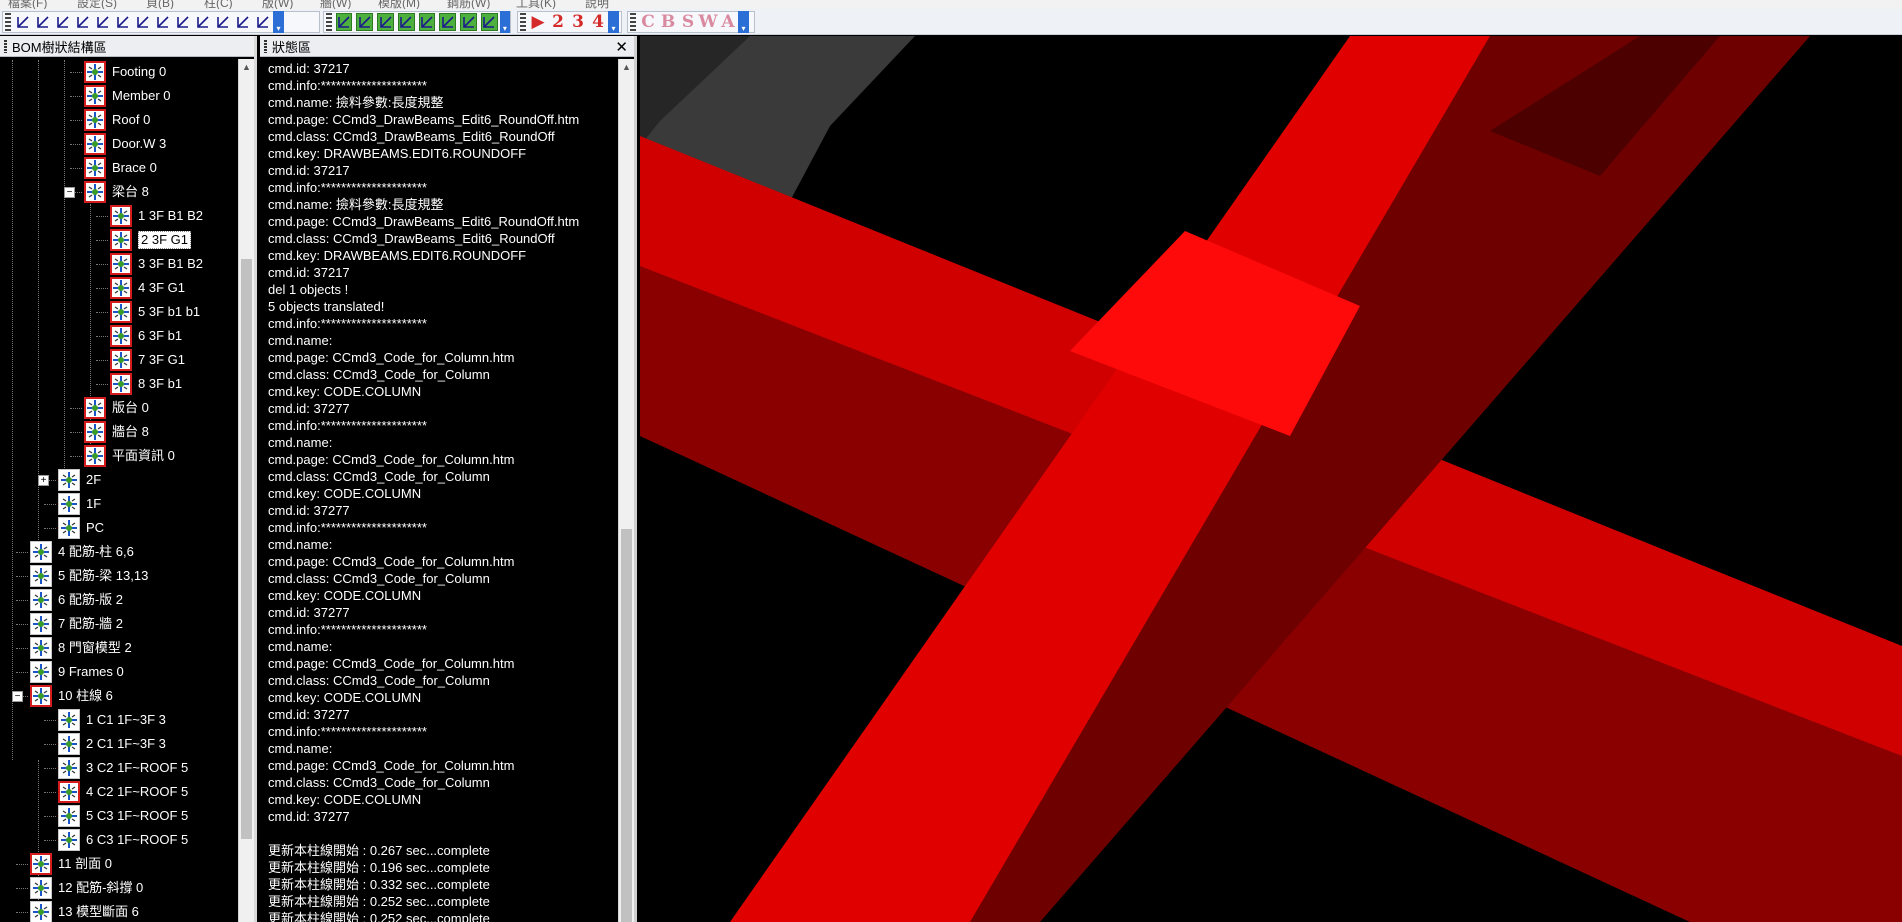  What do you see at coordinates (118, 408) in the screenshot?
I see `tree-item: 版台 0` at bounding box center [118, 408].